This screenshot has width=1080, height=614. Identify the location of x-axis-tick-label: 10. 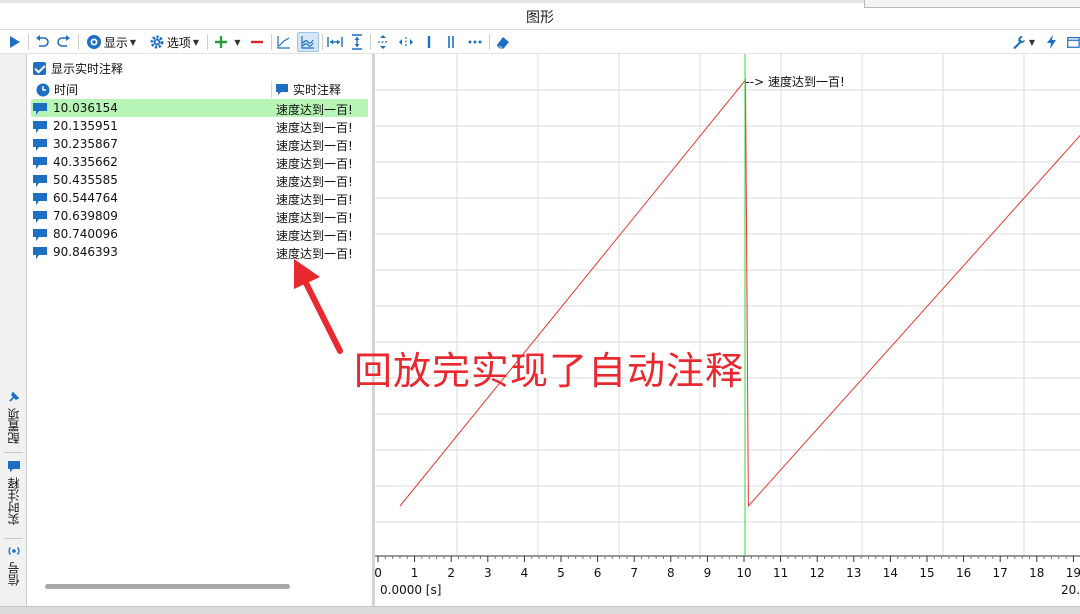
(743, 573).